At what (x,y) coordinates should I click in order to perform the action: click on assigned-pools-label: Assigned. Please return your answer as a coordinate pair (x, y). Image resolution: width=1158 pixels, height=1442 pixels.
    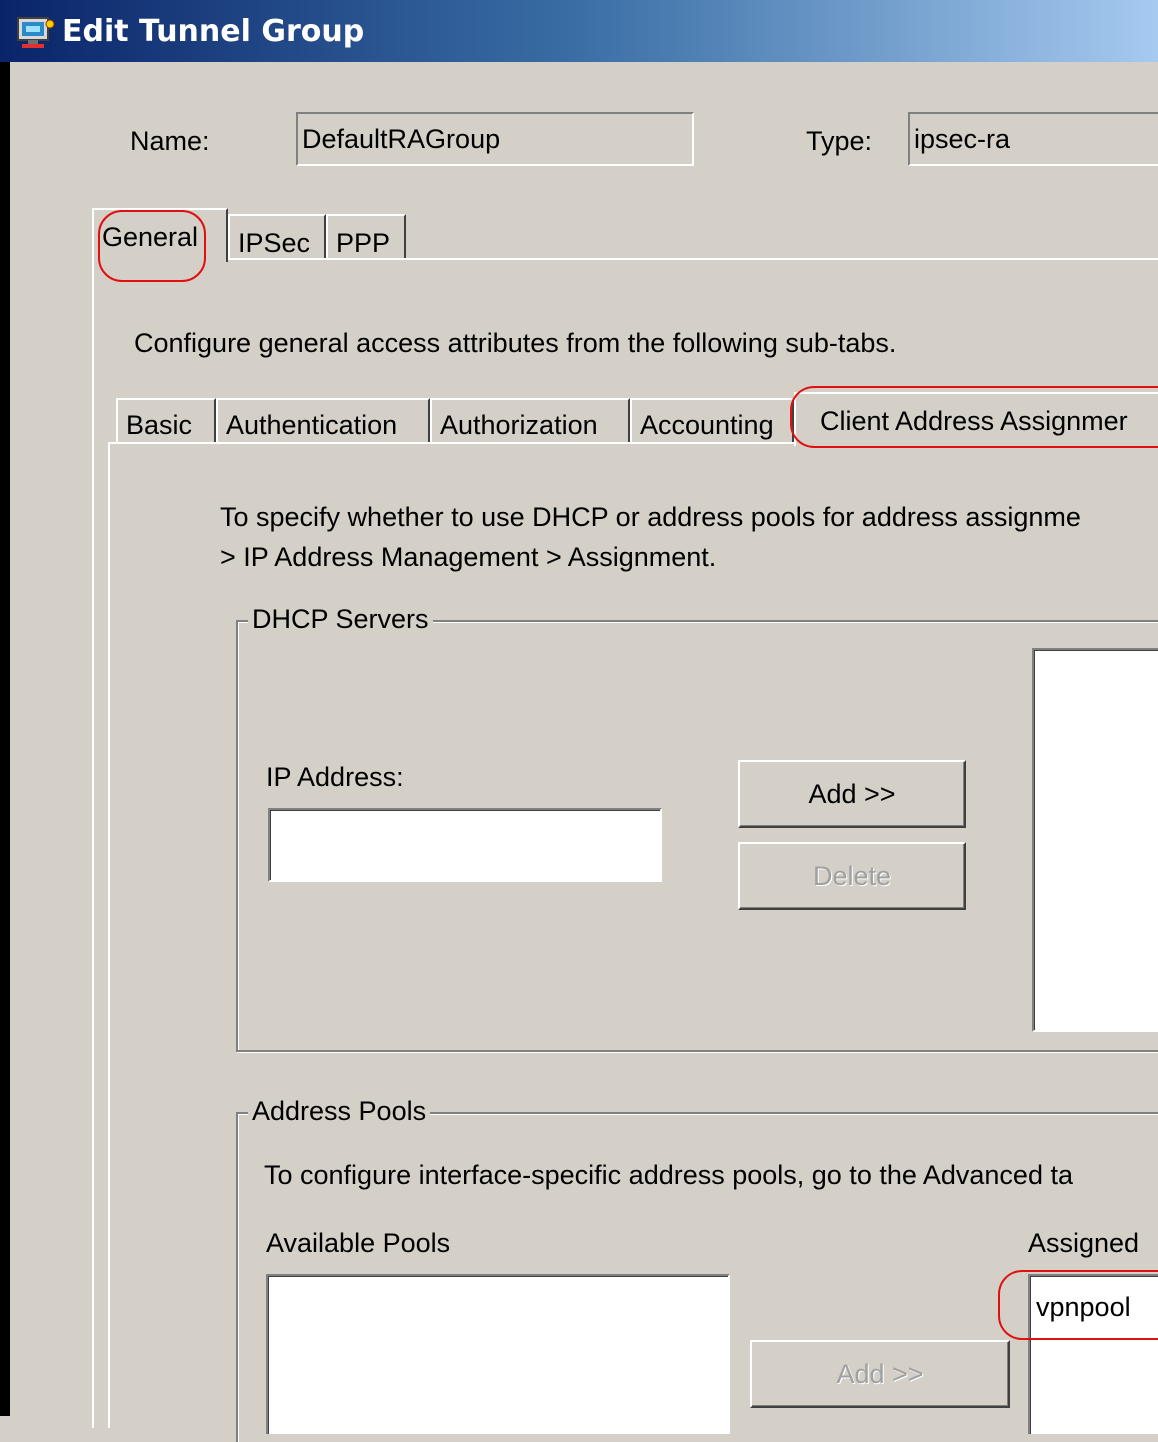
    Looking at the image, I should click on (1084, 1243).